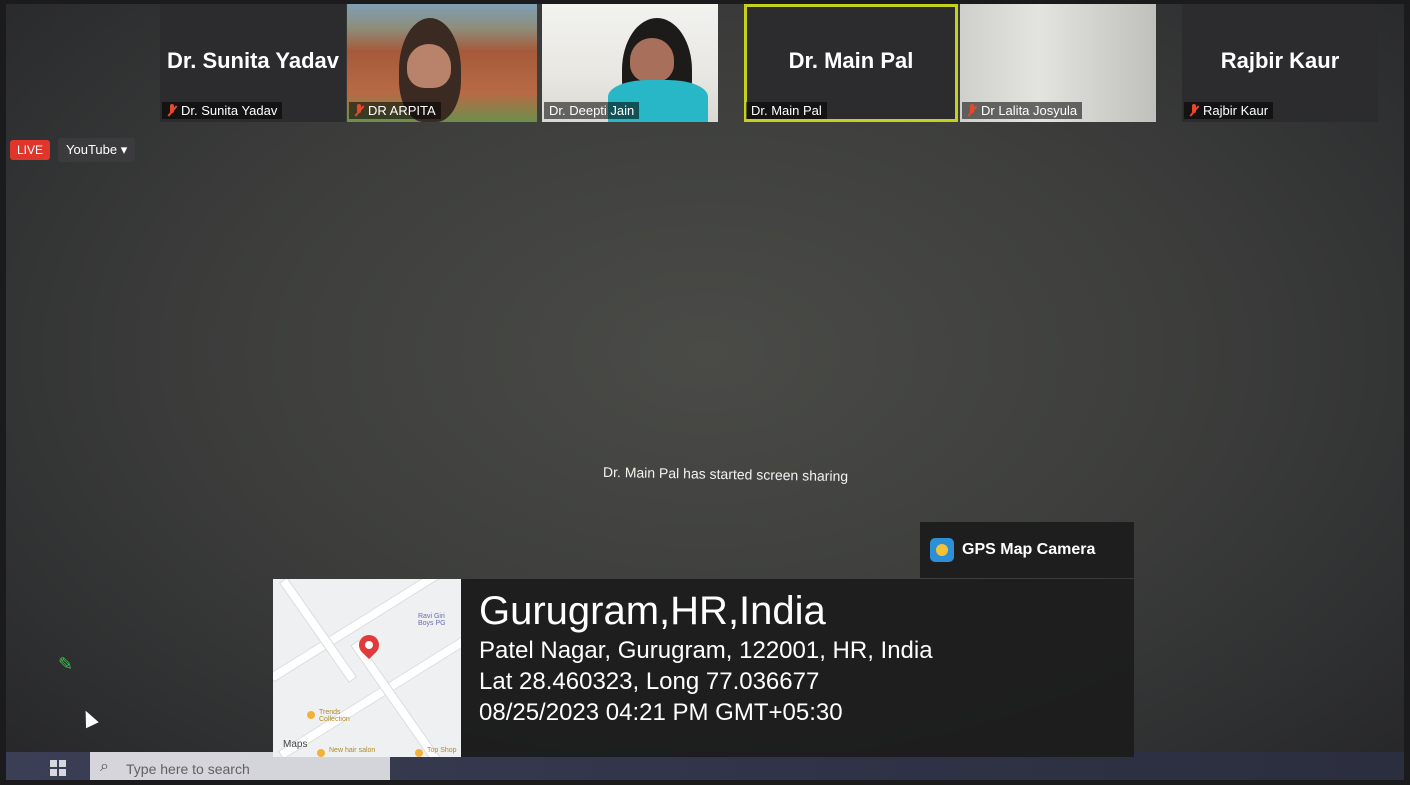 The width and height of the screenshot is (1410, 785). I want to click on caret-down-icon: ▾, so click(124, 149).